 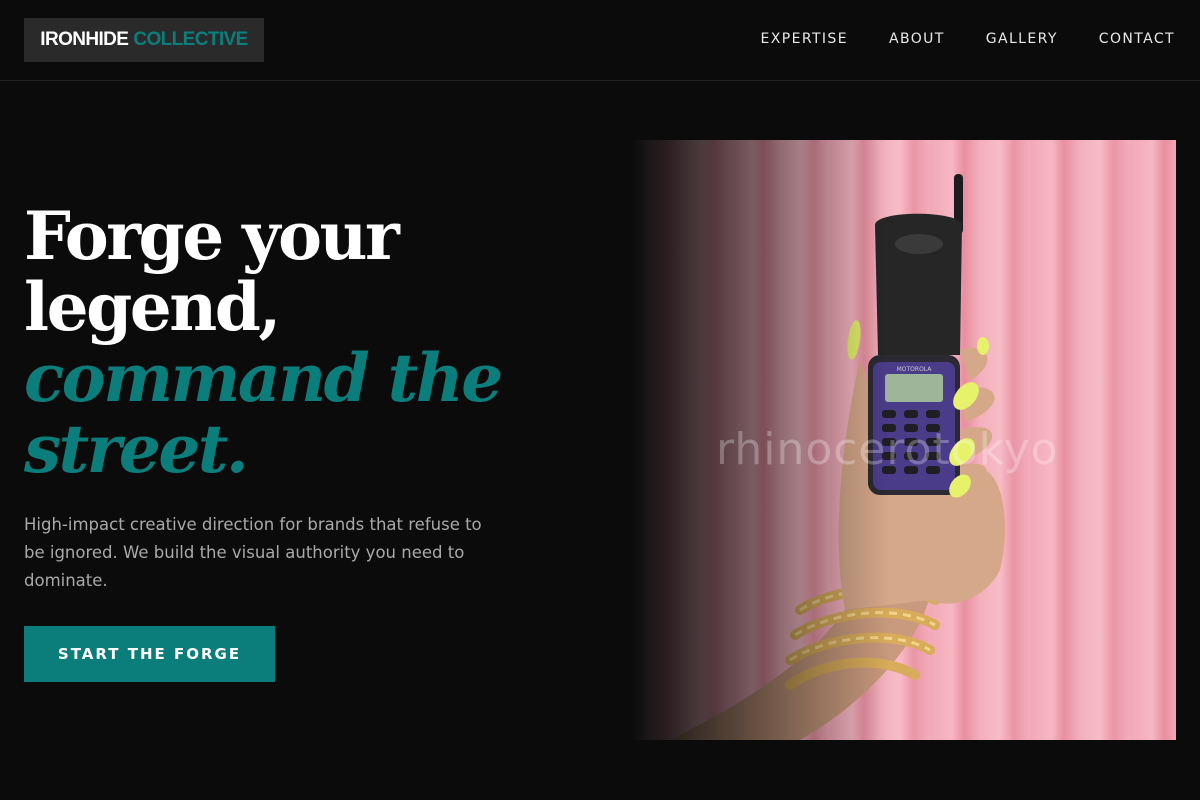 What do you see at coordinates (968, 39) in the screenshot?
I see `main-nav: EXPERTISE ABOUT GALLERY CONTACT` at bounding box center [968, 39].